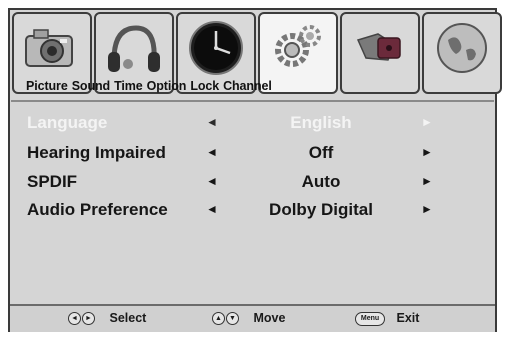  What do you see at coordinates (462, 48) in the screenshot?
I see `globe-icon` at bounding box center [462, 48].